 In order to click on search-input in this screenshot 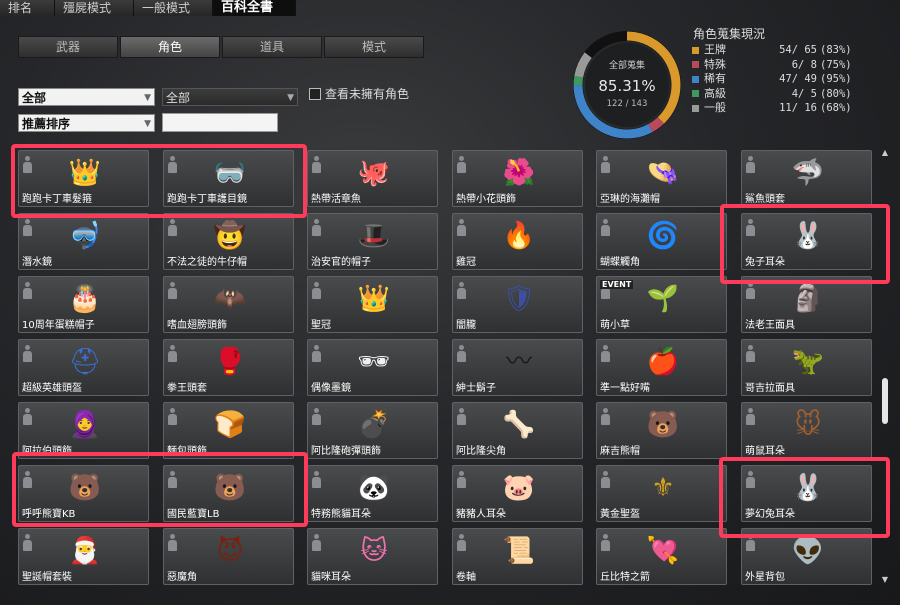, I will do `click(220, 122)`.